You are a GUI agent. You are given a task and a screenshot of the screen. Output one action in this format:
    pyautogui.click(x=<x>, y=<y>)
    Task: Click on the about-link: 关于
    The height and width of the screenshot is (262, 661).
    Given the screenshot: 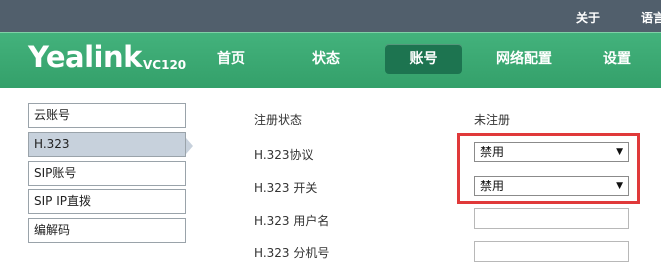 What is the action you would take?
    pyautogui.click(x=588, y=17)
    